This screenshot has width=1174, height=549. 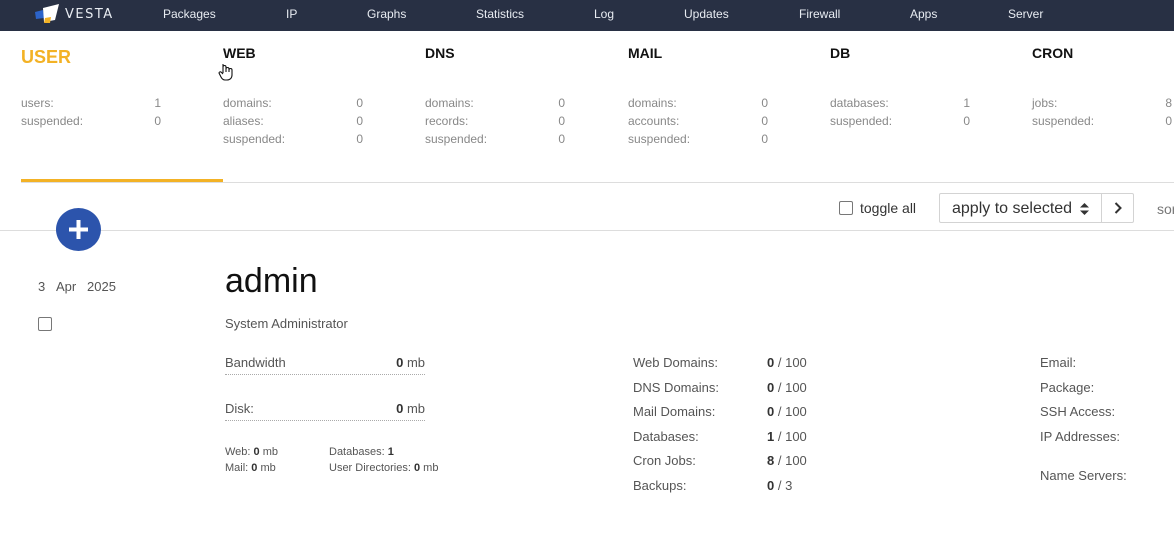 What do you see at coordinates (1067, 387) in the screenshot?
I see `package-label: Package:` at bounding box center [1067, 387].